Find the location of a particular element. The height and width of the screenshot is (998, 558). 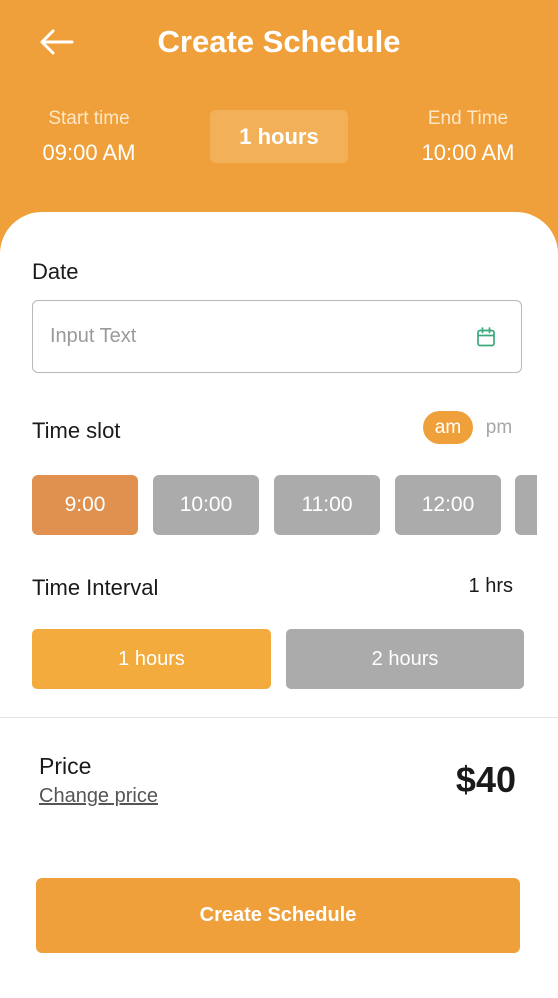

create-schedule-button: Create Schedule is located at coordinates (278, 915).